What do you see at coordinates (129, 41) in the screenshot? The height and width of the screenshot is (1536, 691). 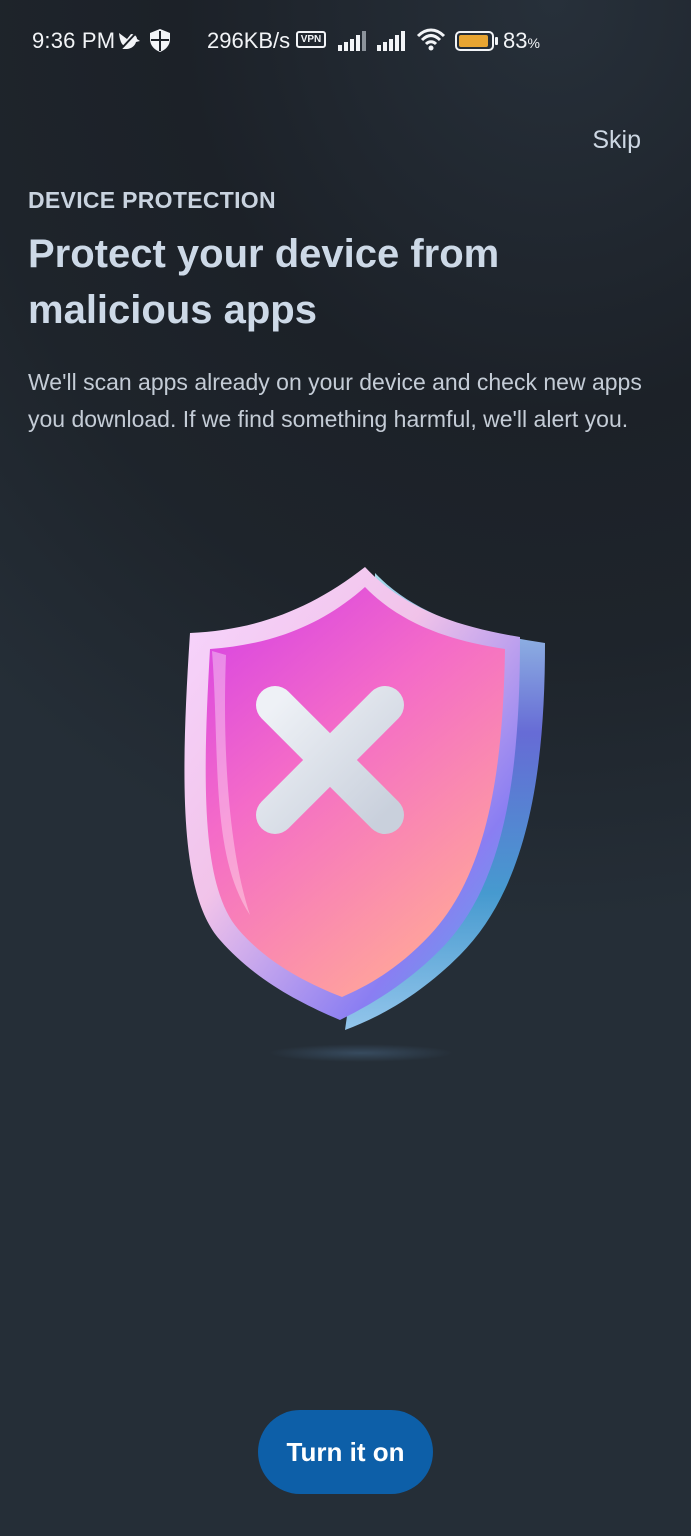 I see `bird-icon` at bounding box center [129, 41].